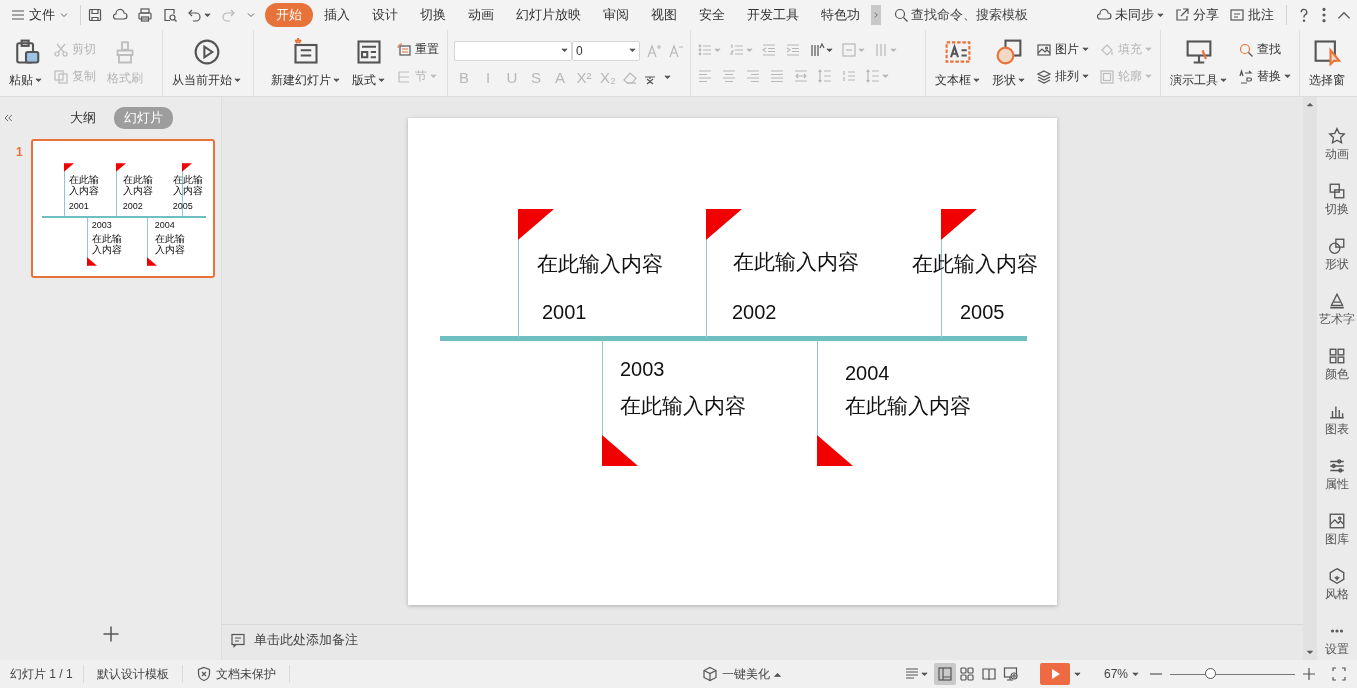  Describe the element at coordinates (78, 206) in the screenshot. I see `thumbnail-year-label: 2001` at that location.